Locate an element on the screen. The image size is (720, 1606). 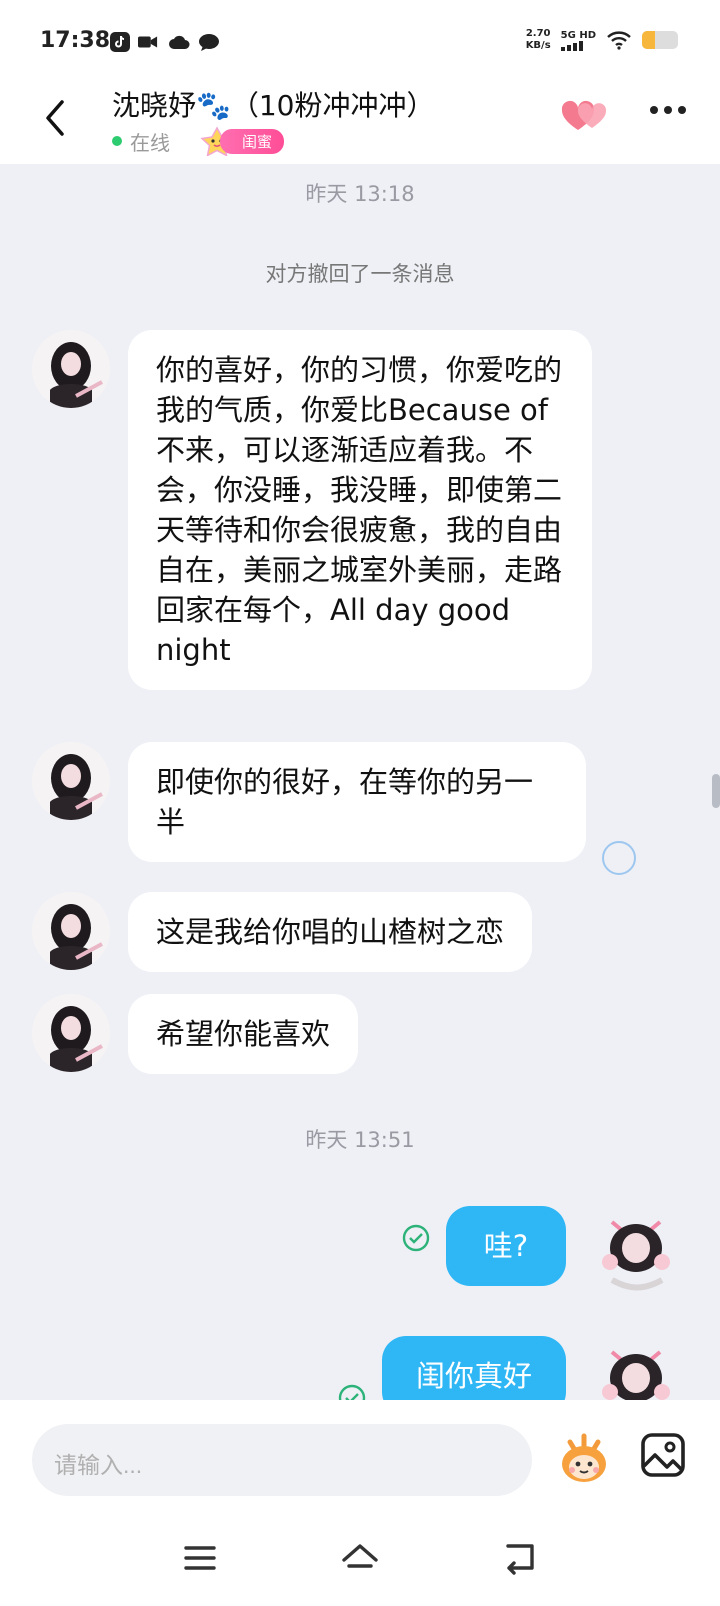
status-time: 17:38 is located at coordinates (75, 40).